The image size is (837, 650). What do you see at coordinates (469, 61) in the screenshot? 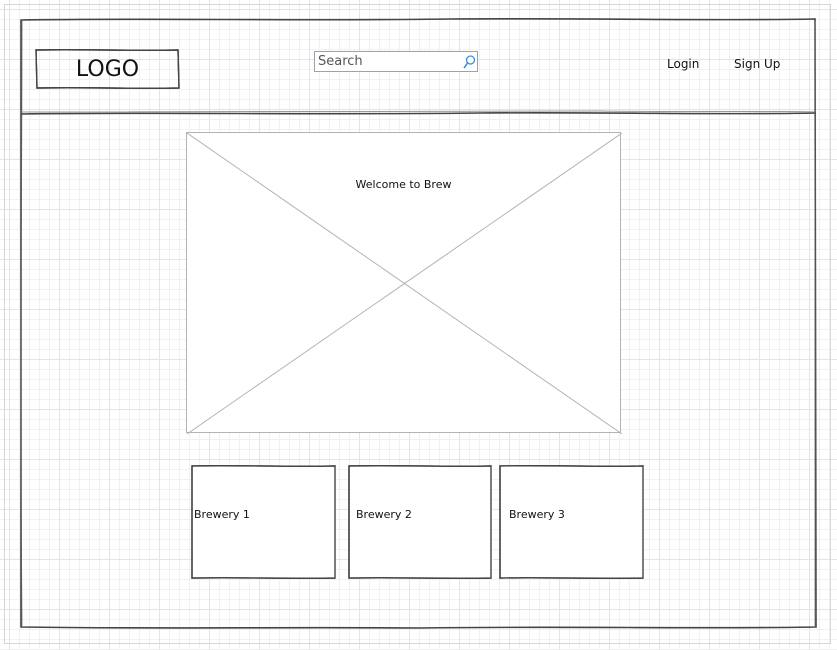
I see `search-icon` at bounding box center [469, 61].